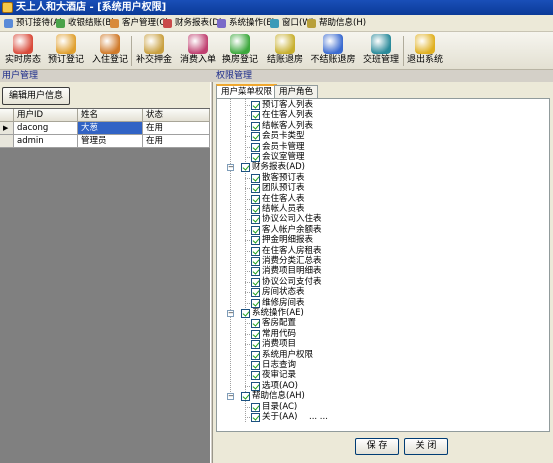 The width and height of the screenshot is (553, 463). I want to click on menu-item: 客户管理(C), so click(139, 23).